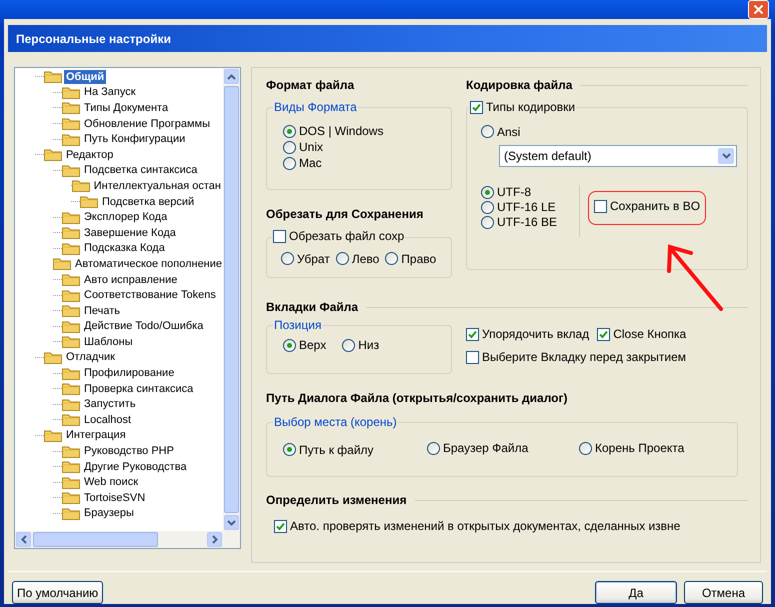 The height and width of the screenshot is (607, 775). Describe the element at coordinates (641, 334) in the screenshot. I see `checkbox-option: Close Кнопка` at that location.